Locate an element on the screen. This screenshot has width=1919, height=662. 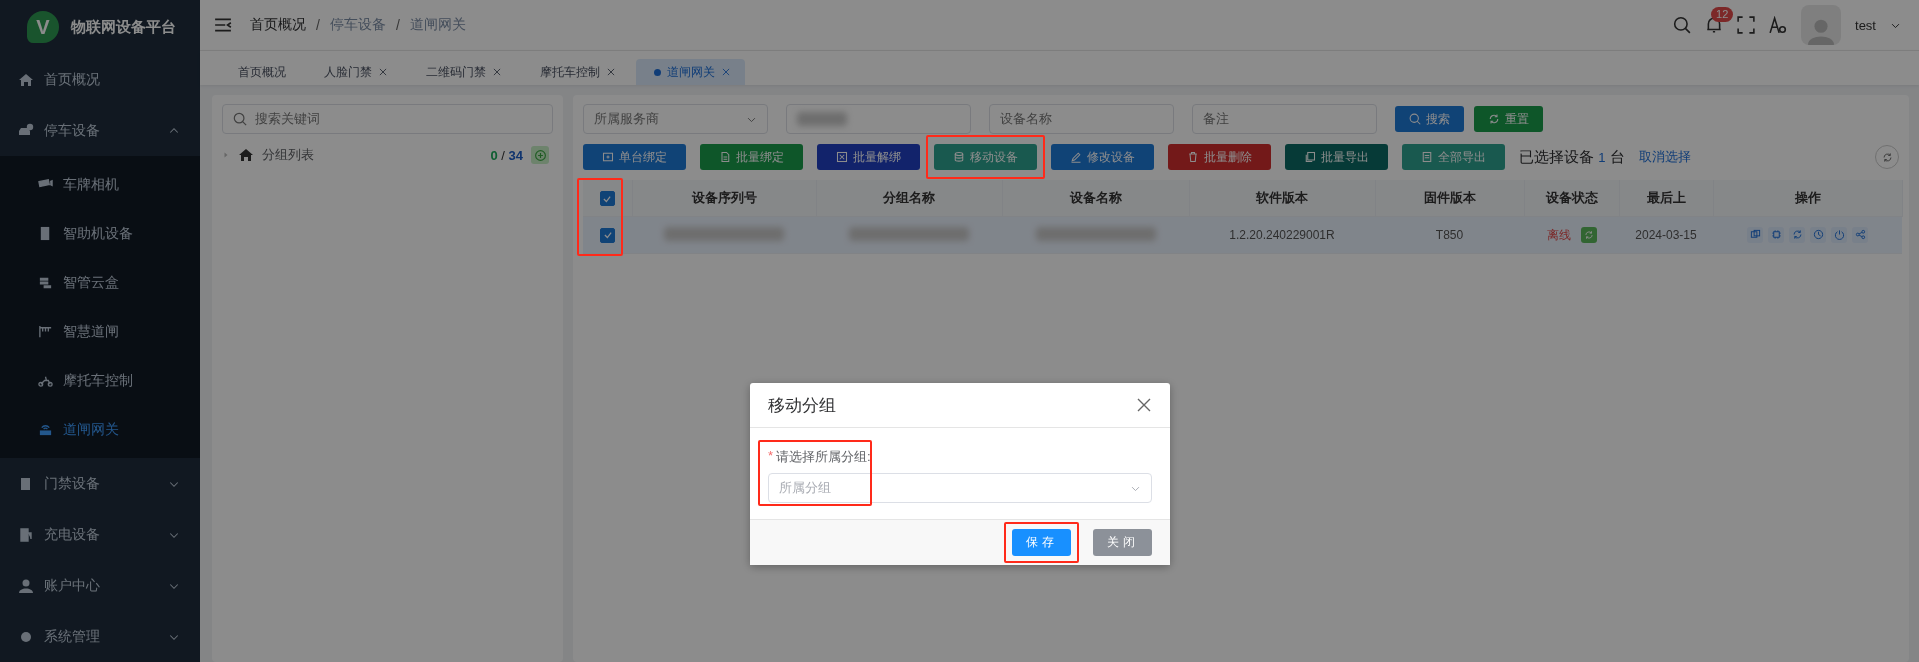
clear-selection-link: 取消选择 is located at coordinates (1664, 157).